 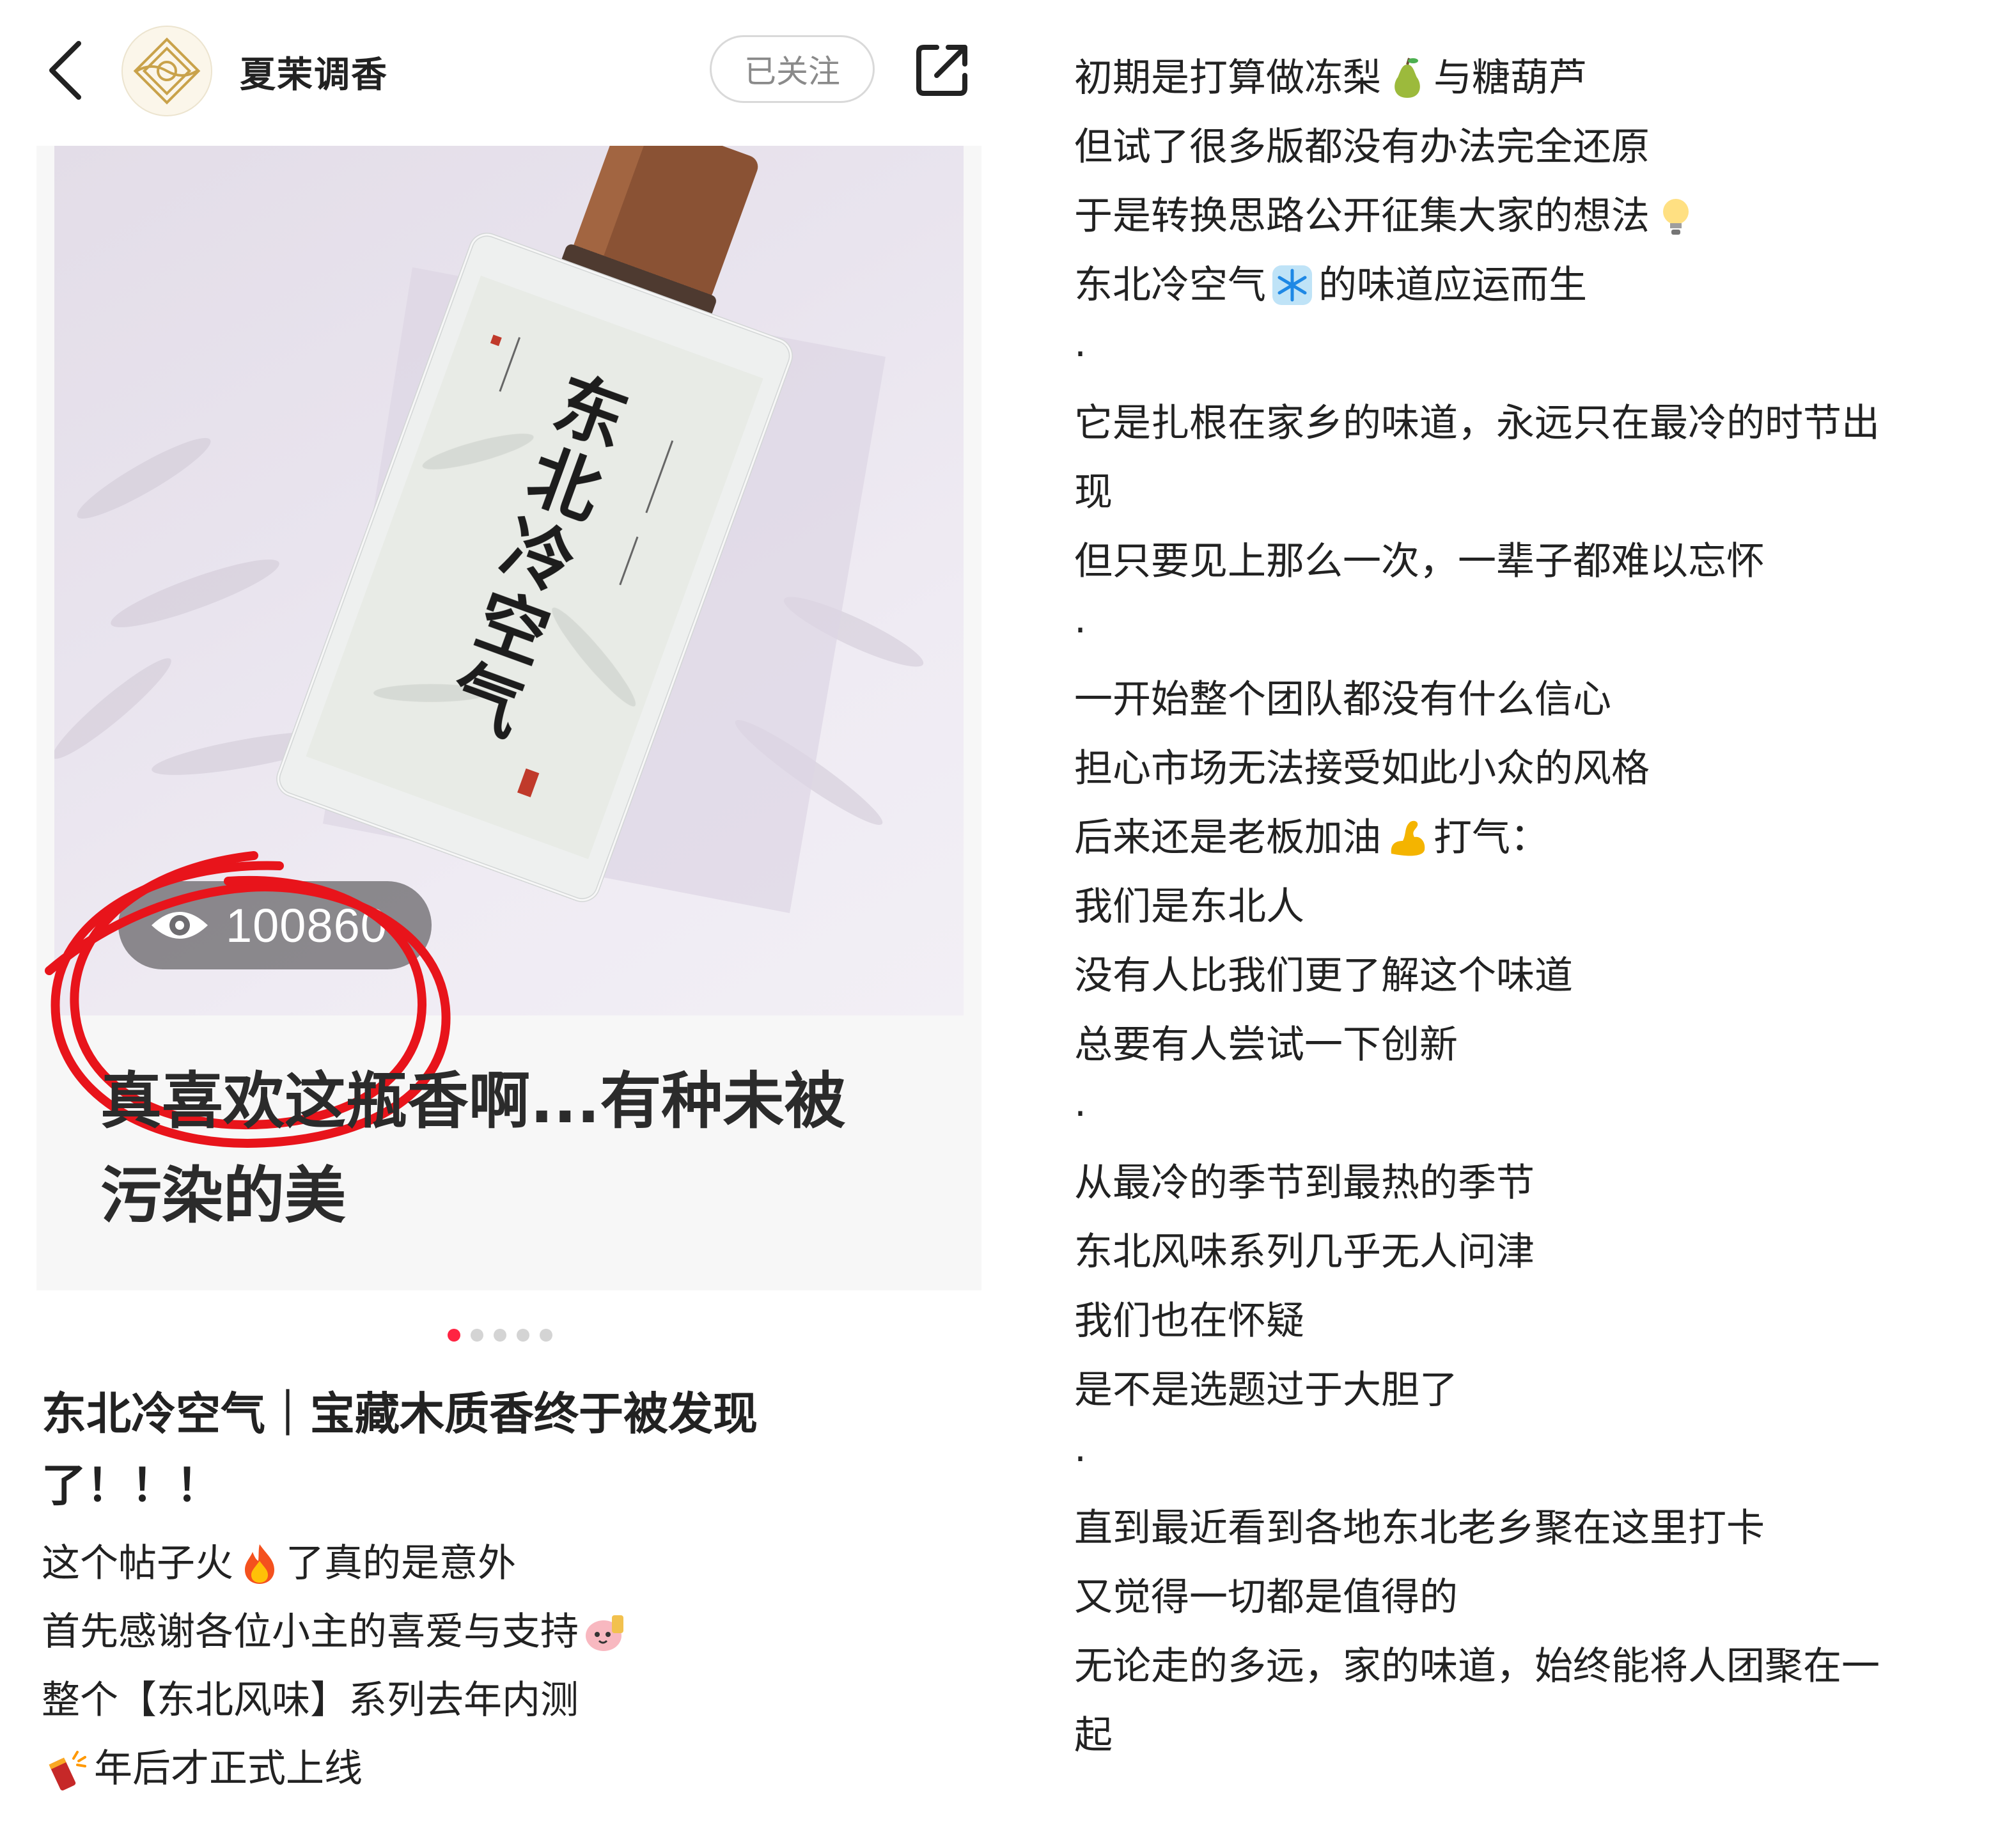 I want to click on post-body-text: 整个【东北风味】系列去年内测, so click(x=311, y=1700).